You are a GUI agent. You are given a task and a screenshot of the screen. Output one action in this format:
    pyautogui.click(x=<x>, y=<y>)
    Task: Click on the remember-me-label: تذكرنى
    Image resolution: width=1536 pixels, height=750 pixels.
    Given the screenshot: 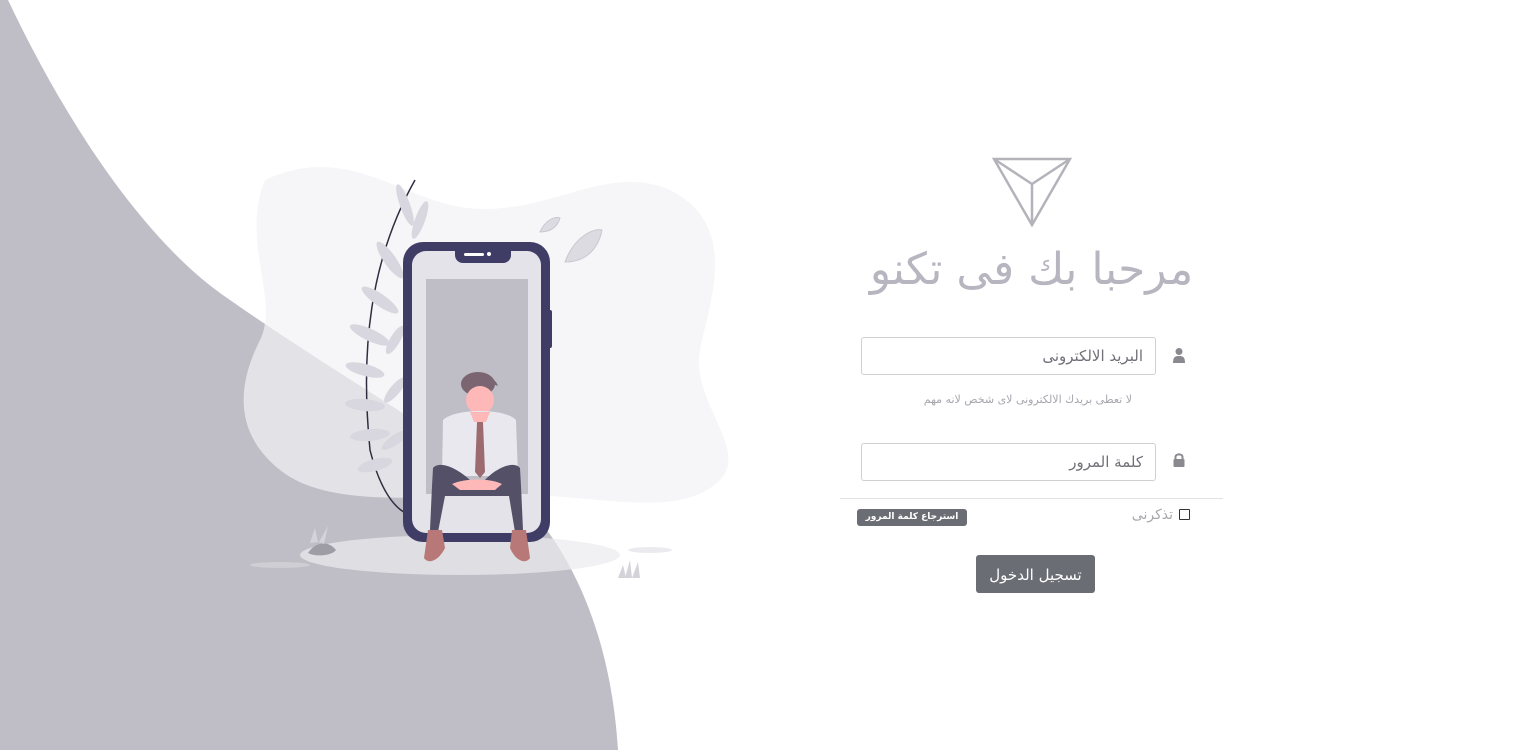 What is the action you would take?
    pyautogui.click(x=1152, y=515)
    